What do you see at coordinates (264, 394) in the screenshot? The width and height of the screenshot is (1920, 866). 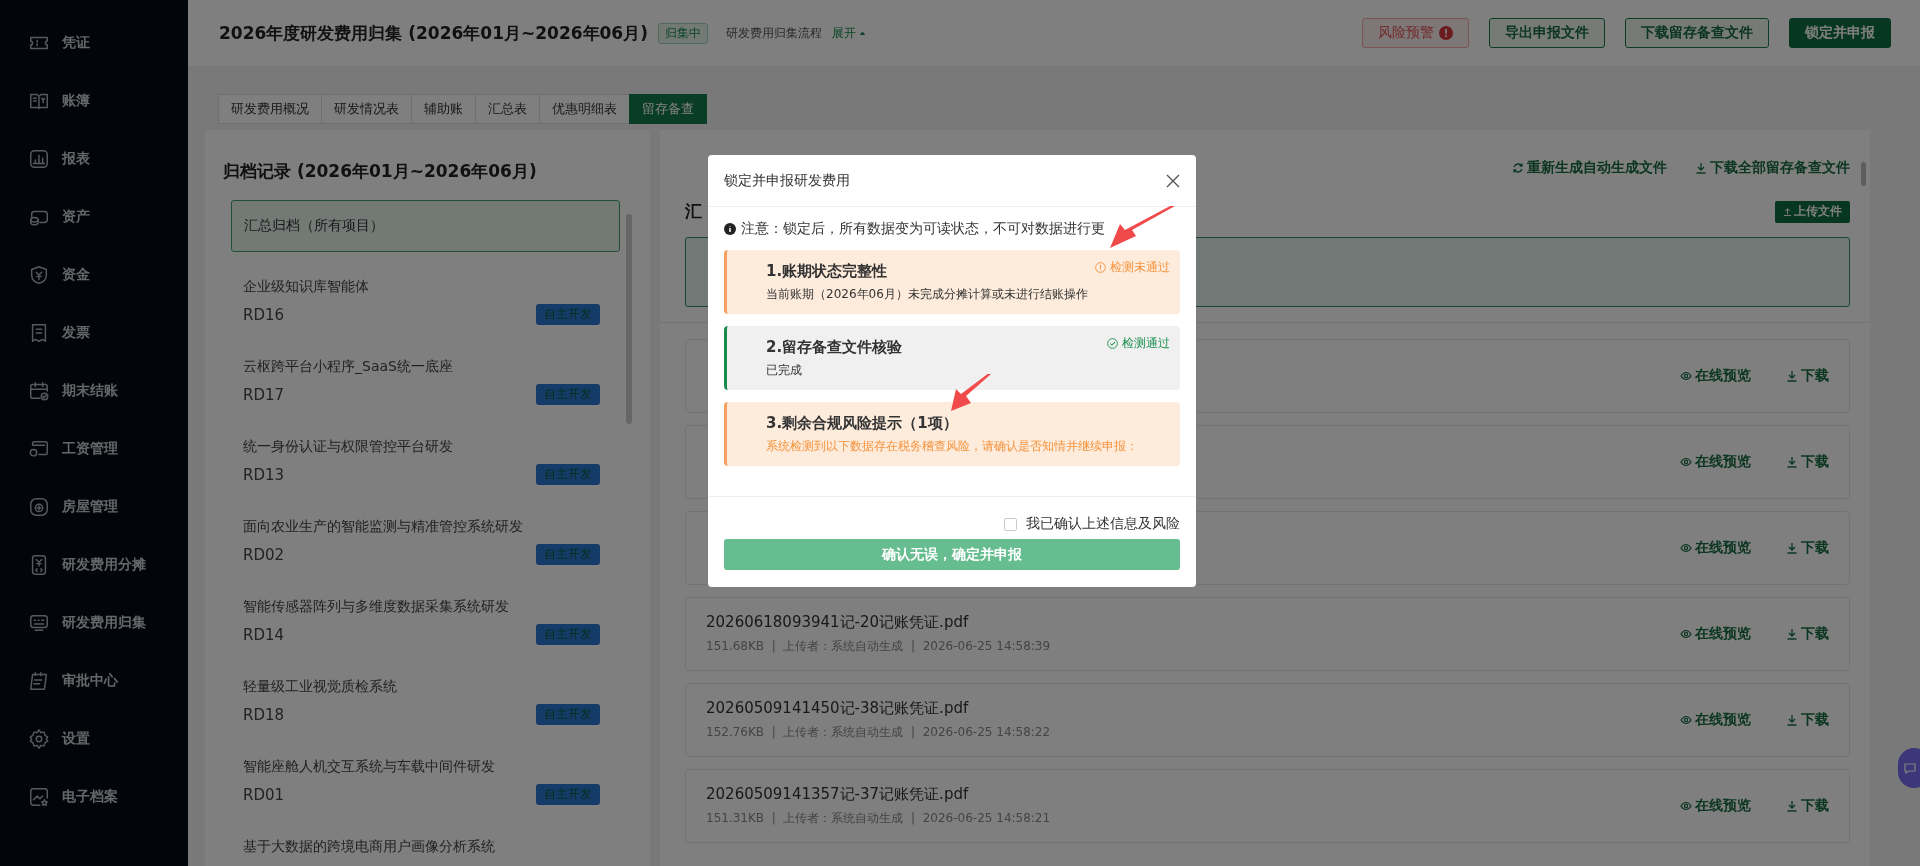 I see `project-code: RD17` at bounding box center [264, 394].